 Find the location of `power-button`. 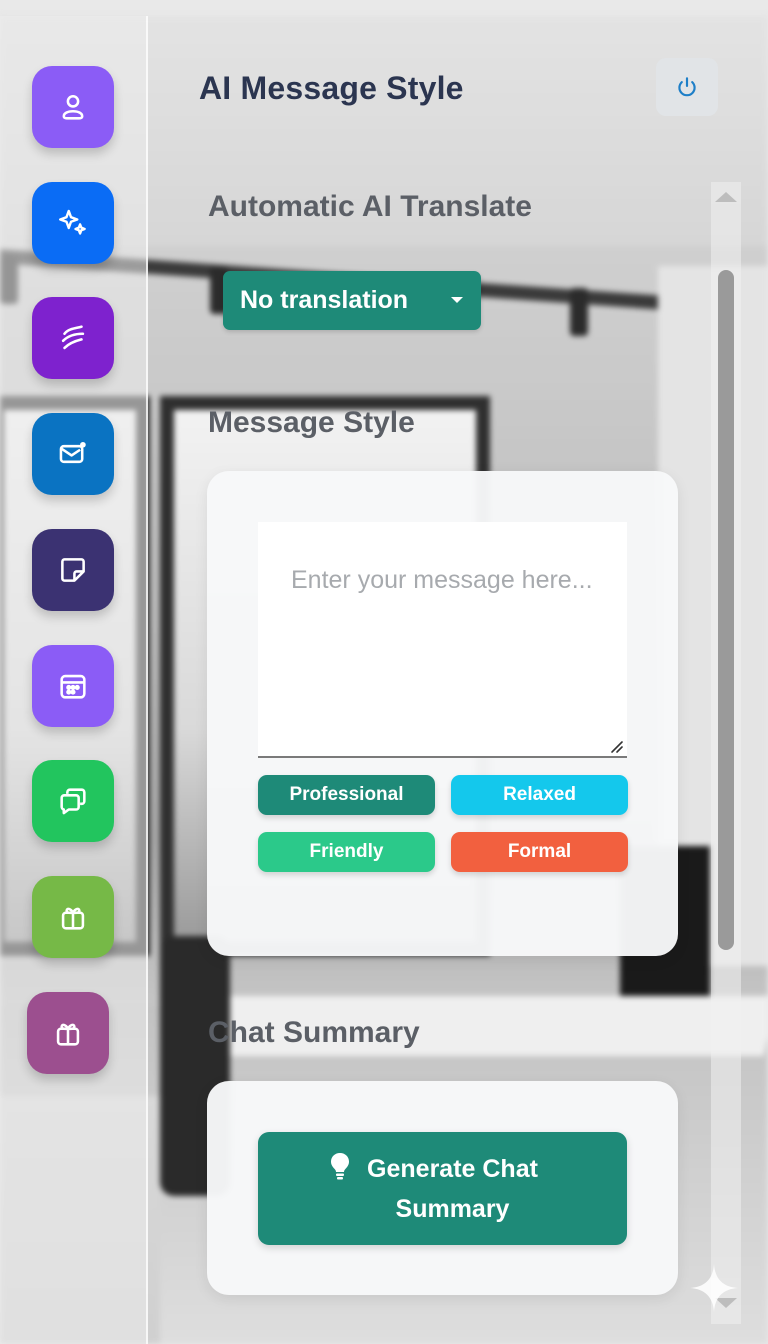

power-button is located at coordinates (687, 87).